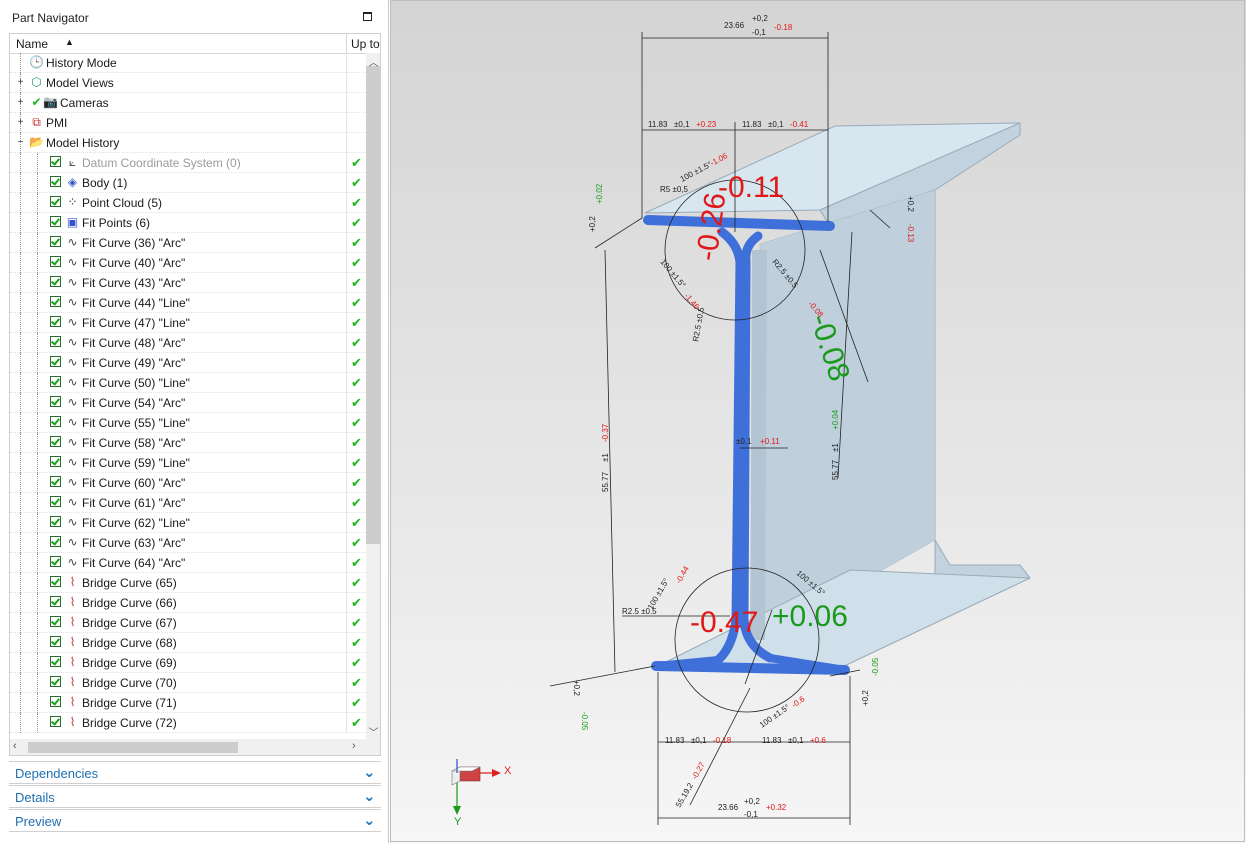  What do you see at coordinates (188, 283) in the screenshot?
I see `tree-row: ∿ Fit Curve (43) "Arc" ✔` at bounding box center [188, 283].